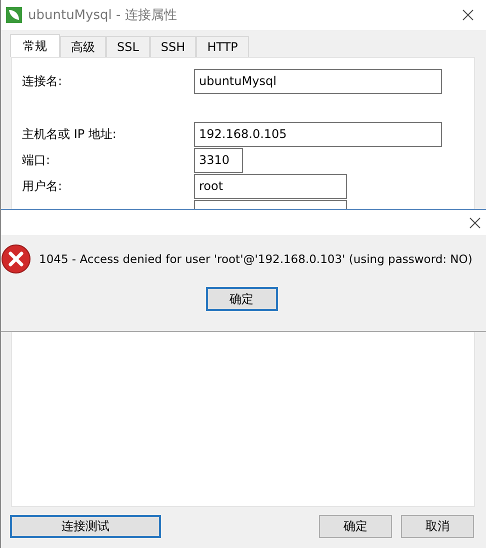 Image resolution: width=486 pixels, height=548 pixels. I want to click on tab: SSL, so click(128, 46).